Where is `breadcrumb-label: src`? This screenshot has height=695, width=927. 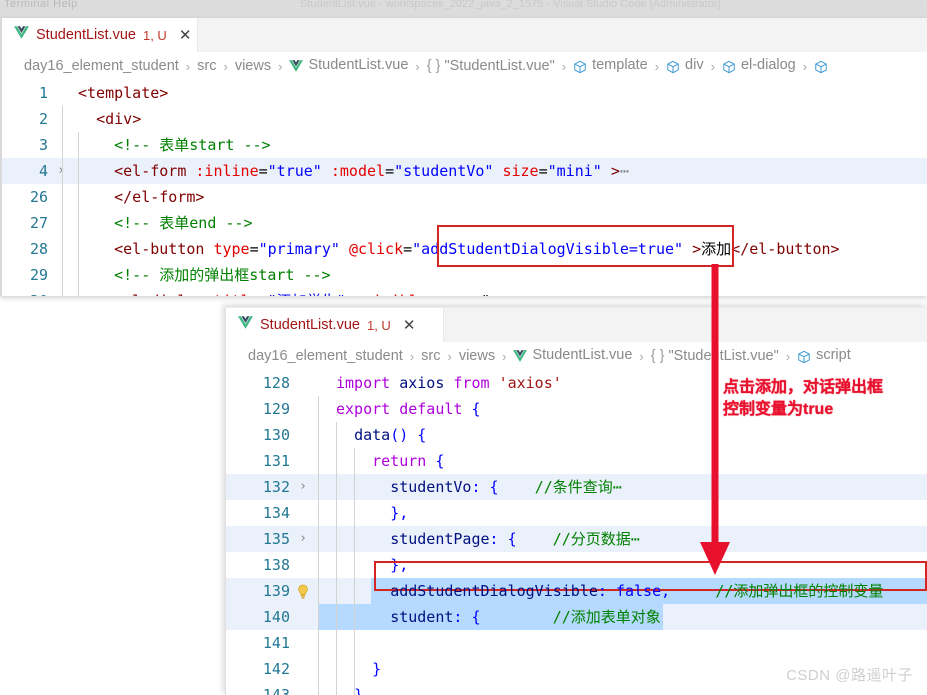
breadcrumb-label: src is located at coordinates (207, 66).